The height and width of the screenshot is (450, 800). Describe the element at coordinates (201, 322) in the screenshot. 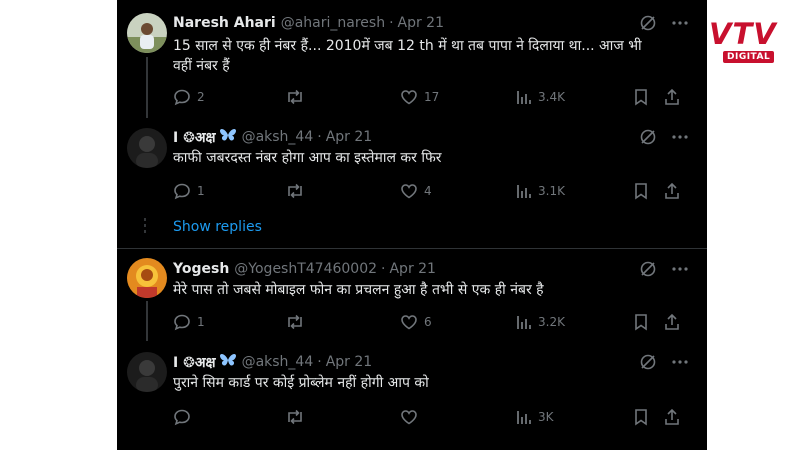

I see `reply-count: 1` at that location.